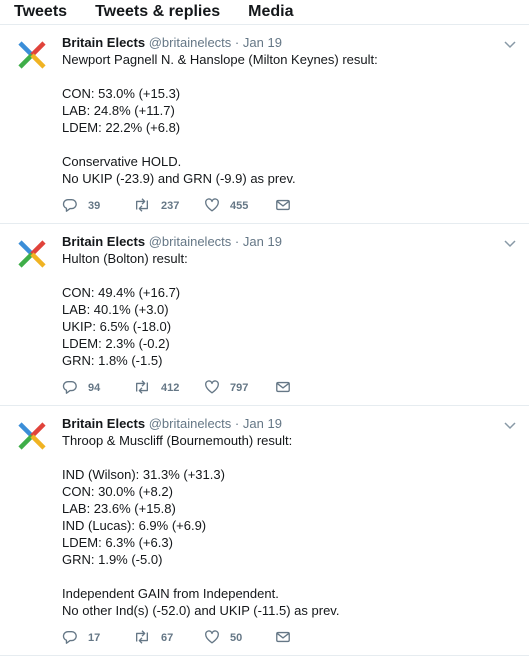 This screenshot has height=672, width=529. Describe the element at coordinates (118, 110) in the screenshot. I see `tweet-text-line: LAB: 24.8% (+11.7)` at that location.